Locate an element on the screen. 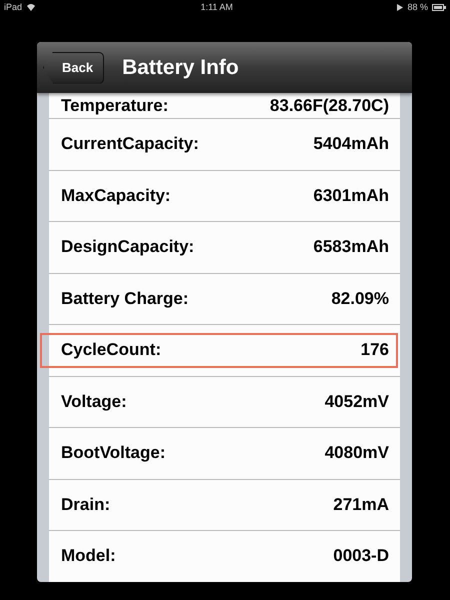 The width and height of the screenshot is (450, 600). row-label: CycleCount: is located at coordinates (111, 350).